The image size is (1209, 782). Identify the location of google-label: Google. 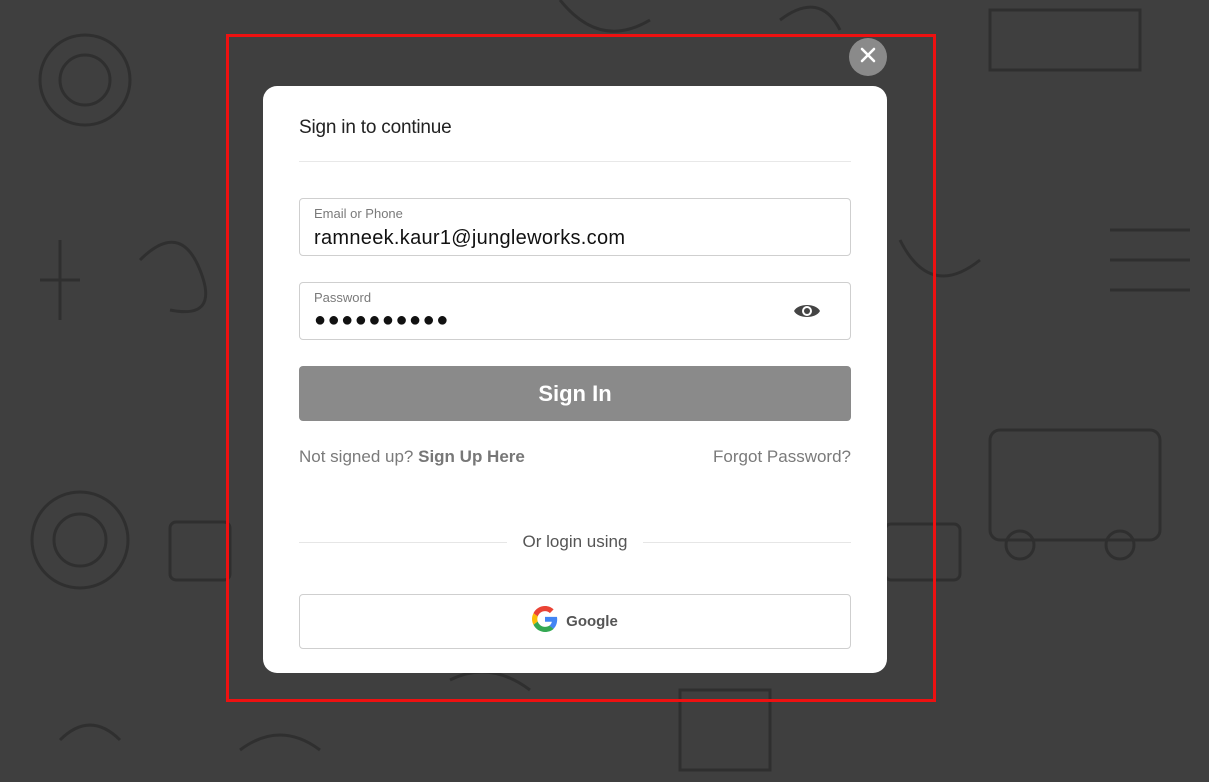
(592, 621).